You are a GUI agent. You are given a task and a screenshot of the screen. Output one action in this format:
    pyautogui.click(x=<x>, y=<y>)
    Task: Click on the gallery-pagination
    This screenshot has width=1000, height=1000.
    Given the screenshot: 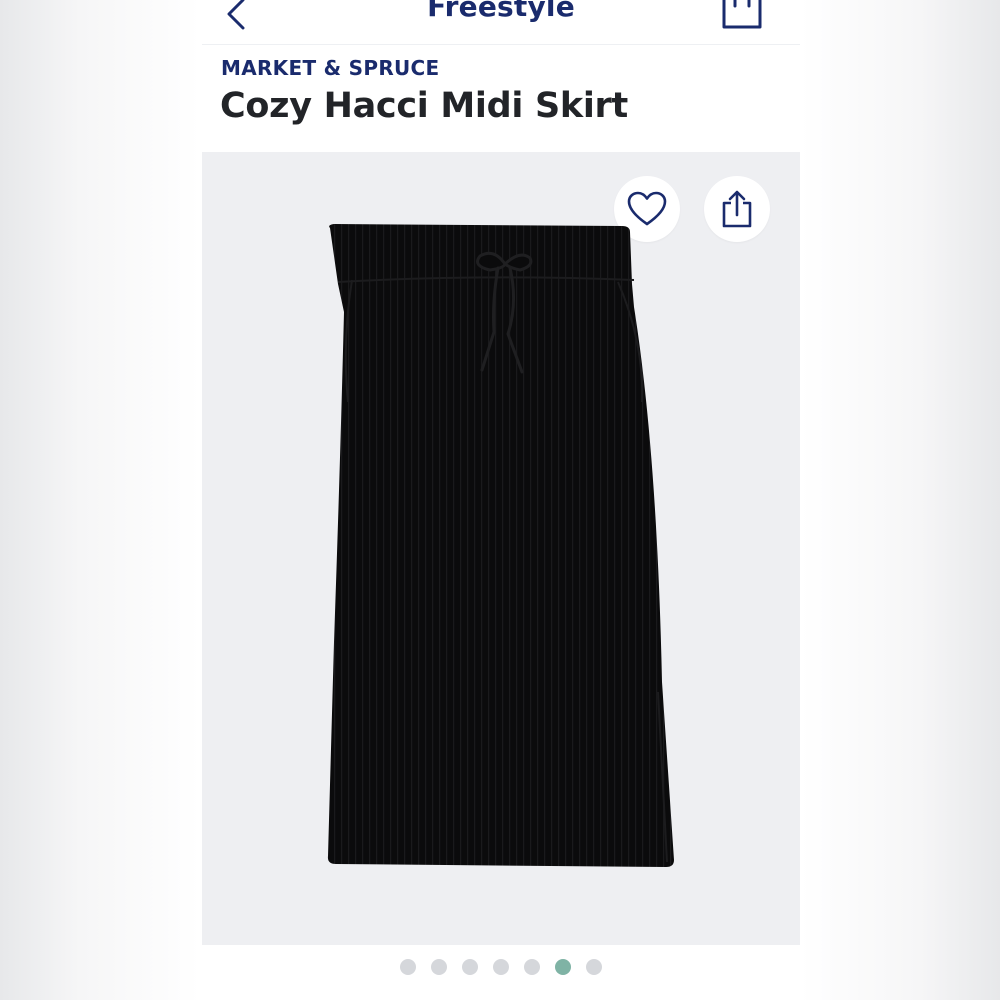 What is the action you would take?
    pyautogui.click(x=501, y=967)
    